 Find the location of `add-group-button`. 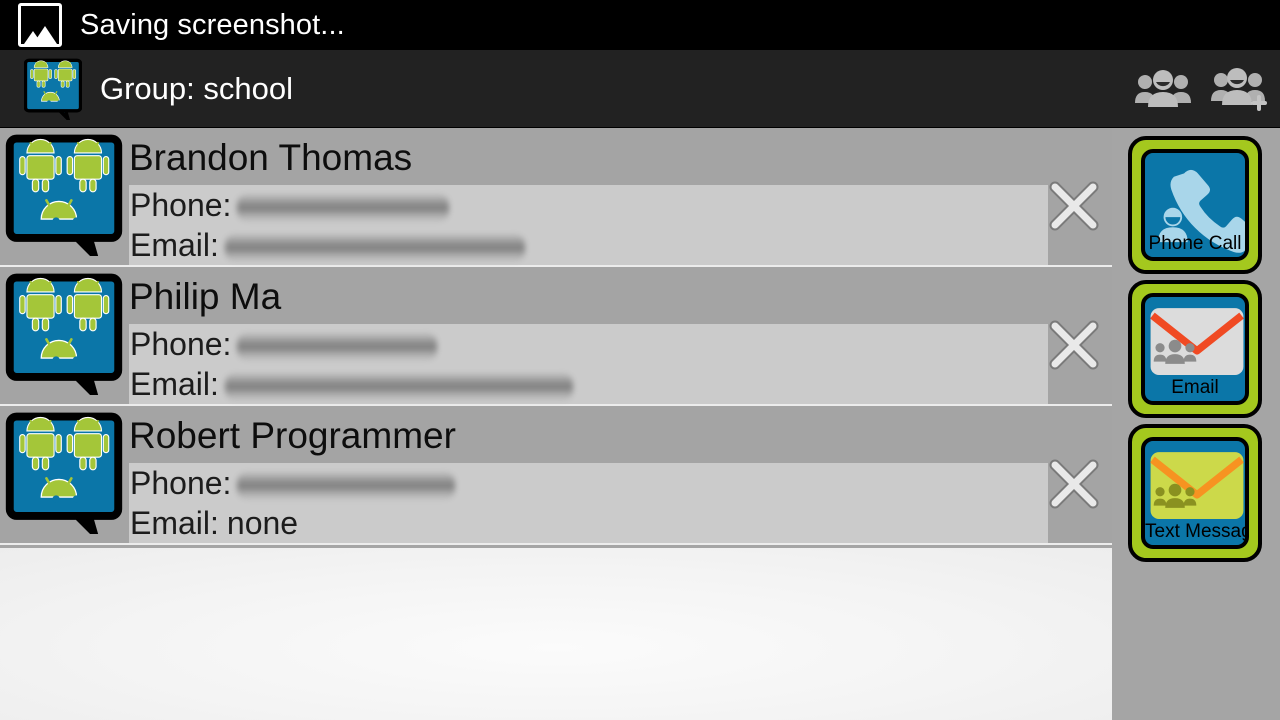

add-group-button is located at coordinates (1241, 89).